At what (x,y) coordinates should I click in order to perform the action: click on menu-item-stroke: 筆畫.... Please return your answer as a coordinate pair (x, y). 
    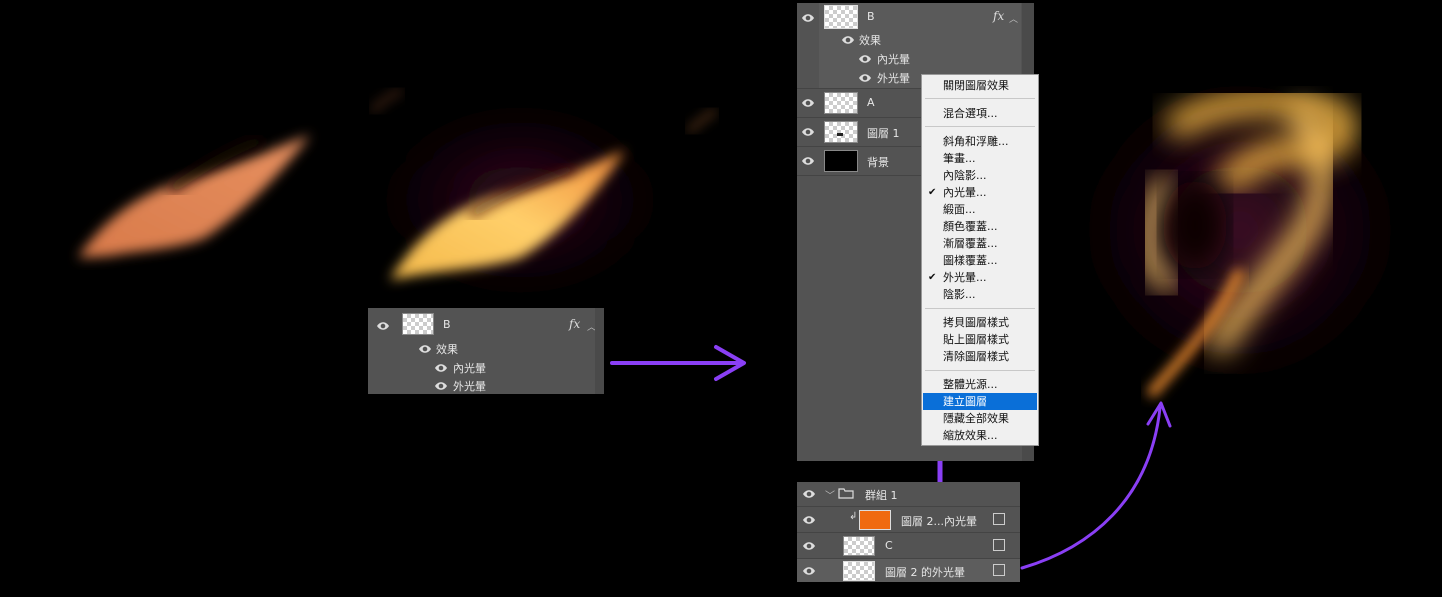
    Looking at the image, I should click on (980, 158).